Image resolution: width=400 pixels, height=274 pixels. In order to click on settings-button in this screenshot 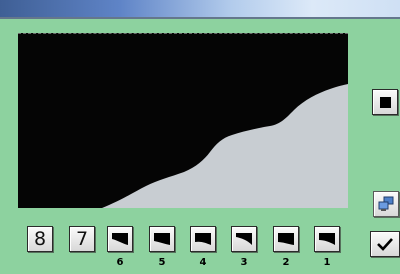, I will do `click(386, 204)`.